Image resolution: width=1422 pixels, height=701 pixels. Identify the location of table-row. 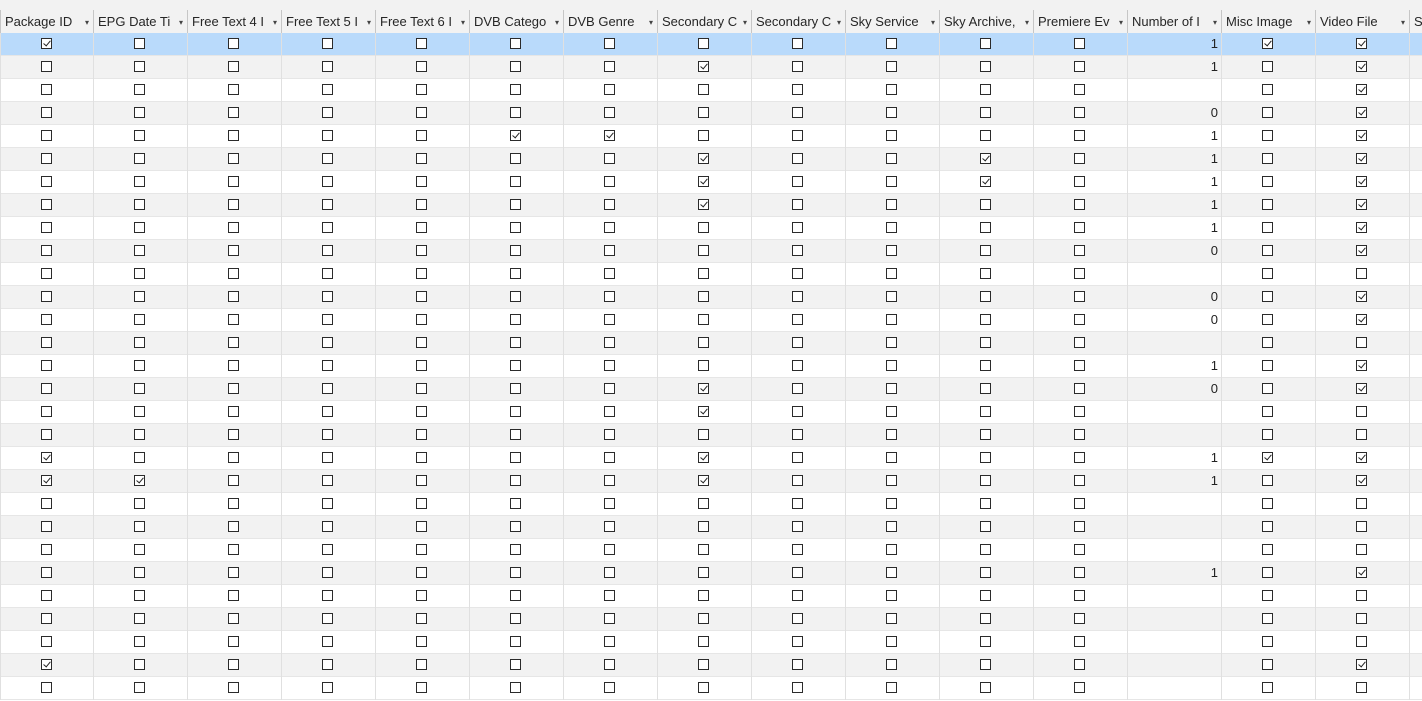
(711, 90).